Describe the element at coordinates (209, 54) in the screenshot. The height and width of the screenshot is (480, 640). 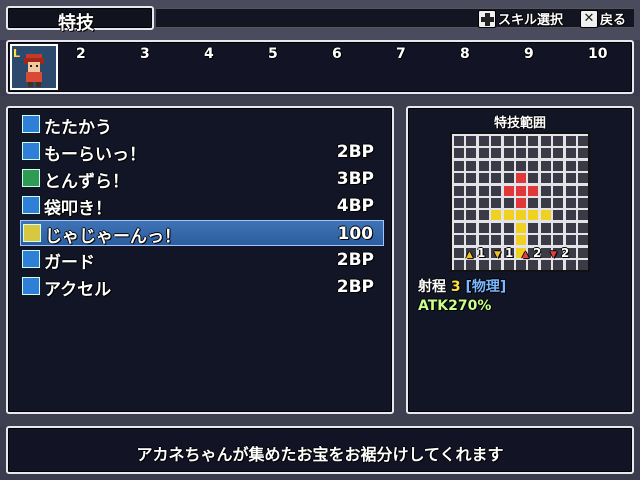
I see `party-slot-4: 4` at that location.